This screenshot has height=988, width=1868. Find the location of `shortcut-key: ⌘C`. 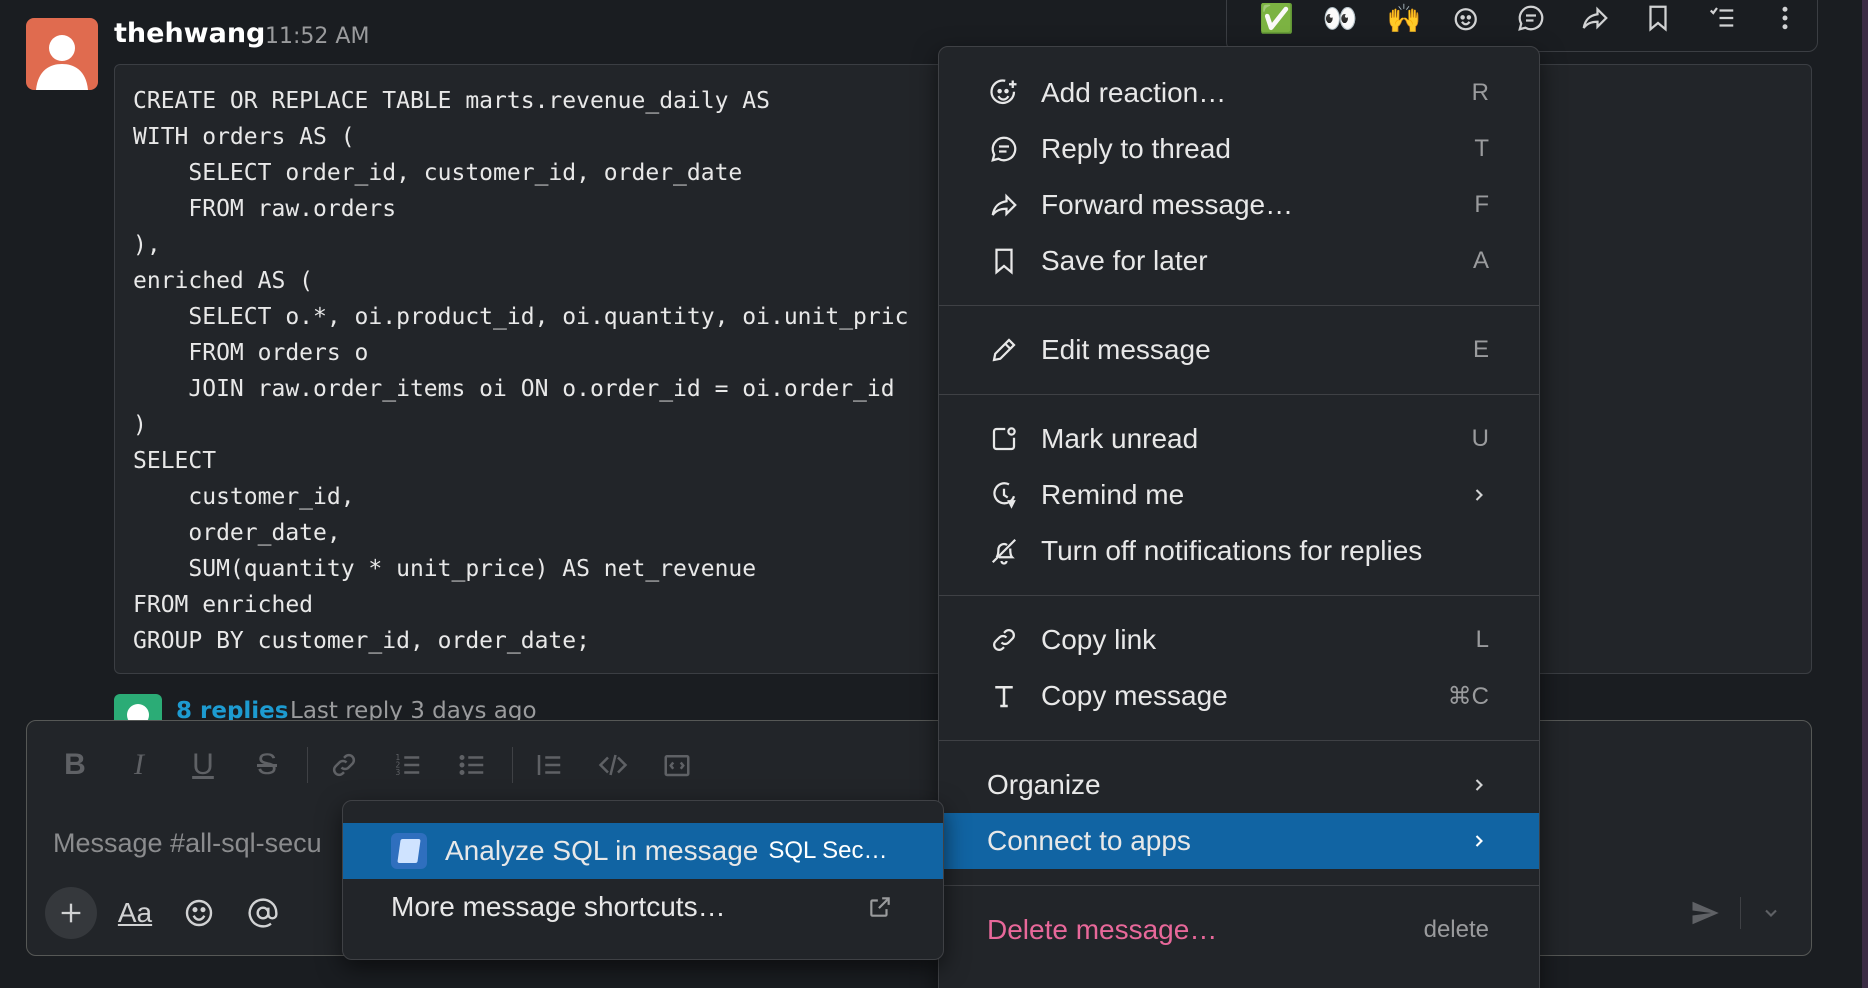

shortcut-key: ⌘C is located at coordinates (1468, 696).